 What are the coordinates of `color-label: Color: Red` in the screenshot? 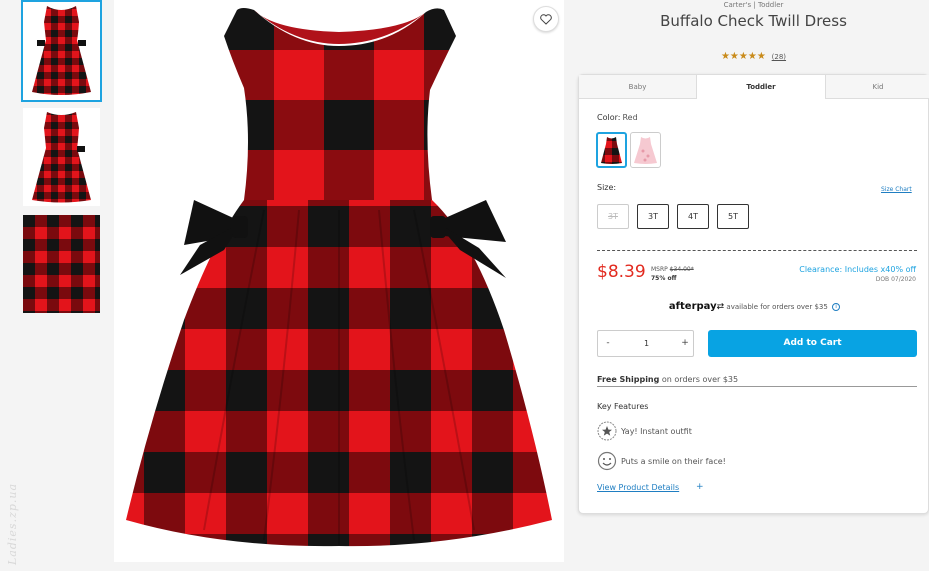 It's located at (617, 117).